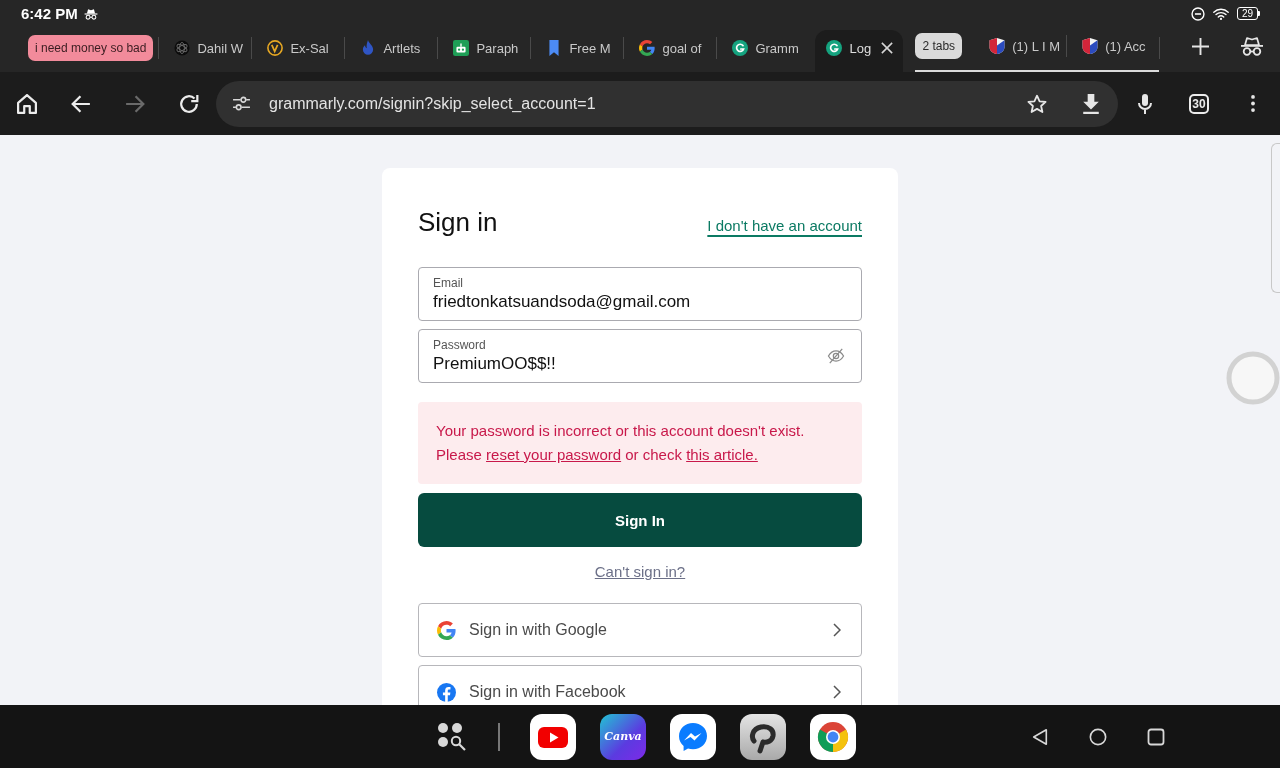 Image resolution: width=1280 pixels, height=768 pixels. Describe the element at coordinates (1020, 49) in the screenshot. I see `browser-tab: (1) L I M` at that location.